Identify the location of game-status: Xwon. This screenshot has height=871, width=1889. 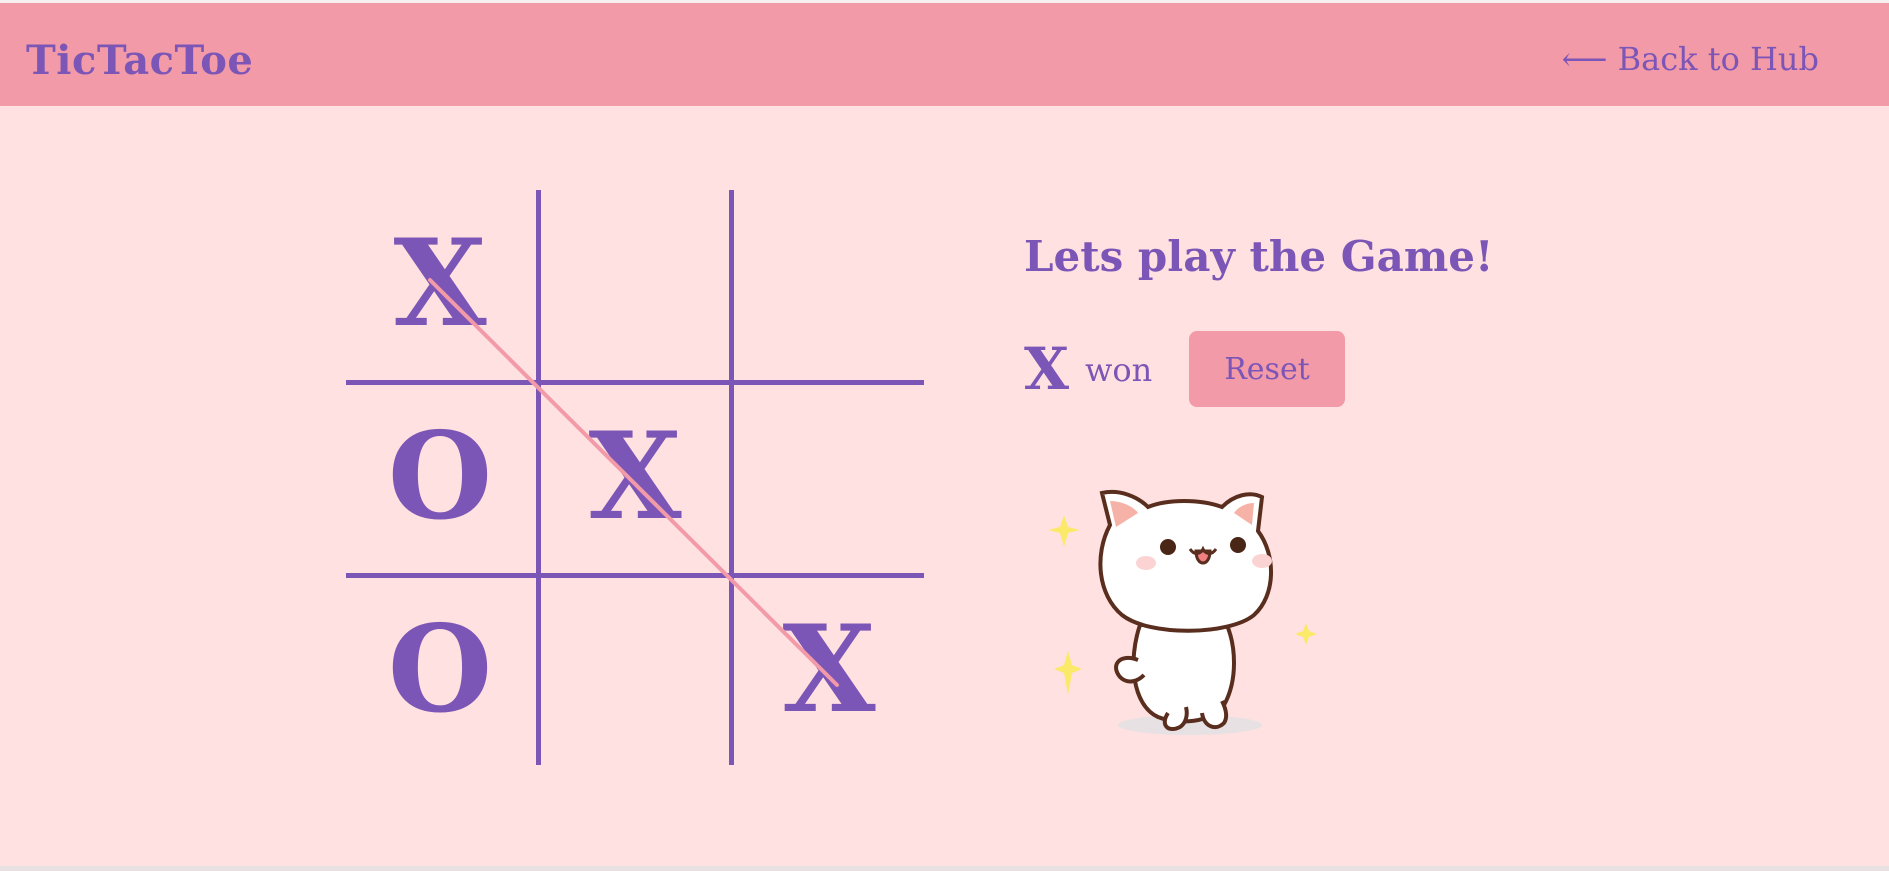
(1088, 369).